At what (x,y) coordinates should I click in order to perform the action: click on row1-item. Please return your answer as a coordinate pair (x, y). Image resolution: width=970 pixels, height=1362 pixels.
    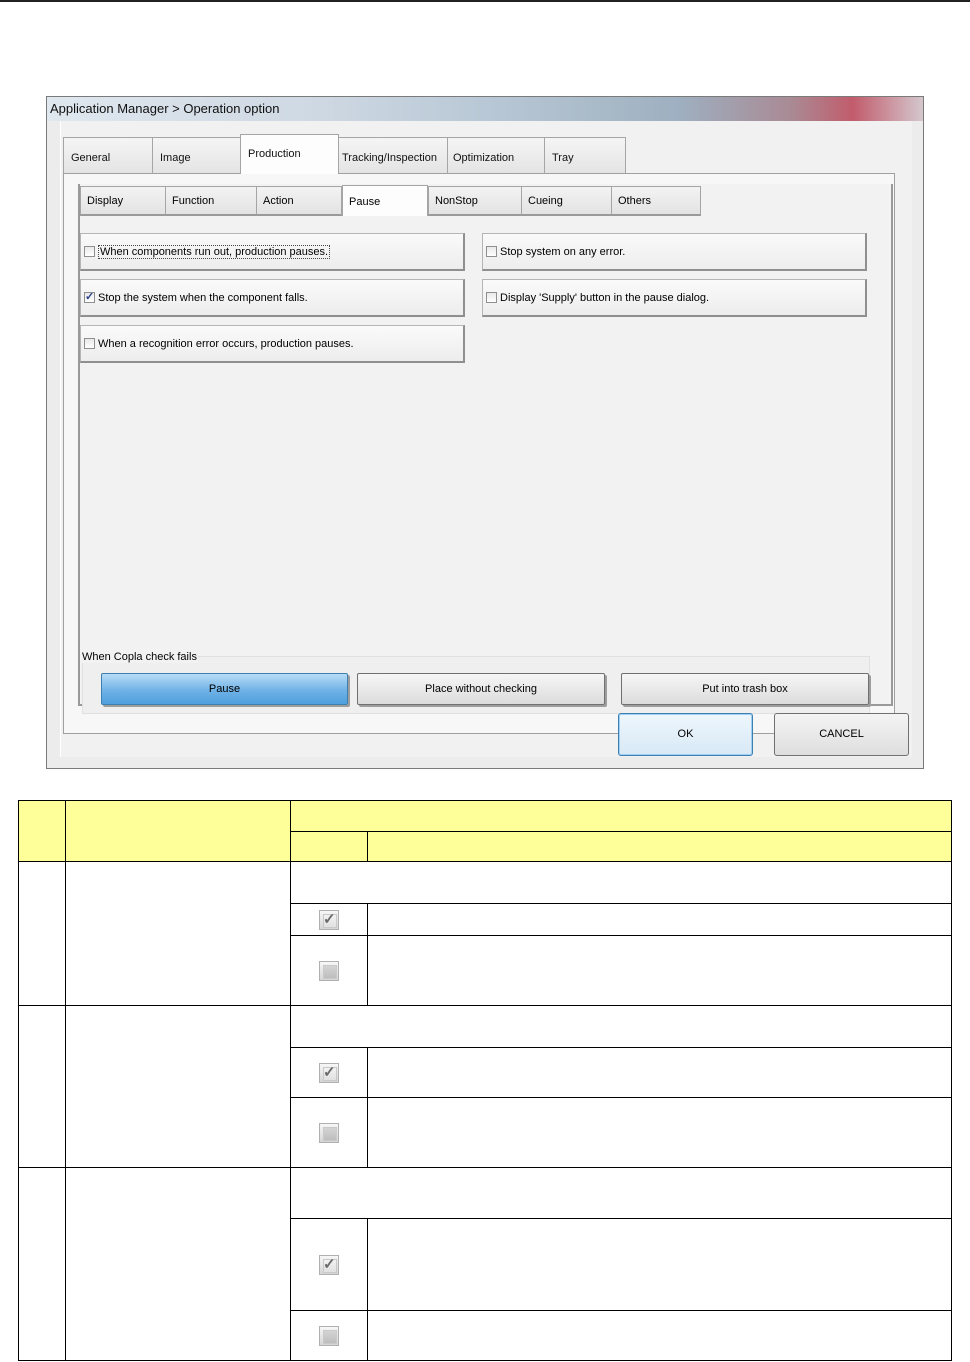
    Looking at the image, I should click on (178, 933).